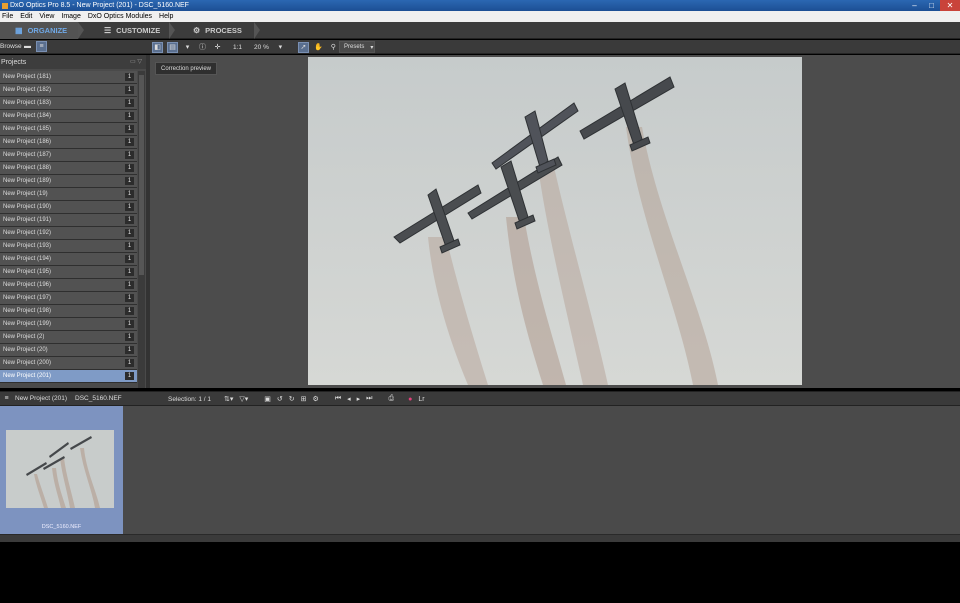  What do you see at coordinates (25, 350) in the screenshot?
I see `project-name: New Project (20)` at bounding box center [25, 350].